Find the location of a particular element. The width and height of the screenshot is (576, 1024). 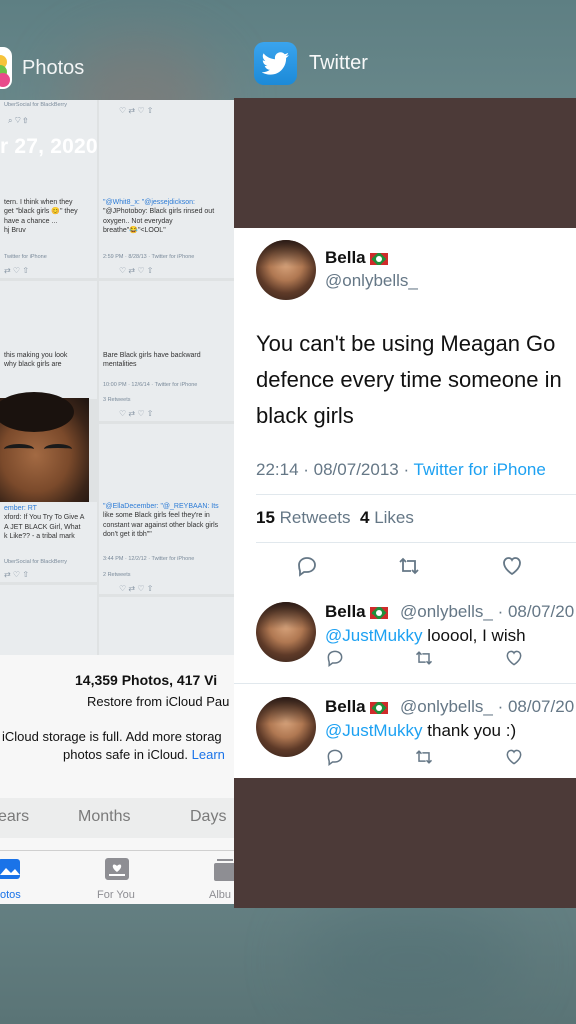

icloud-storage-warning-line2: photos safe in iCloud. Learn is located at coordinates (144, 754).